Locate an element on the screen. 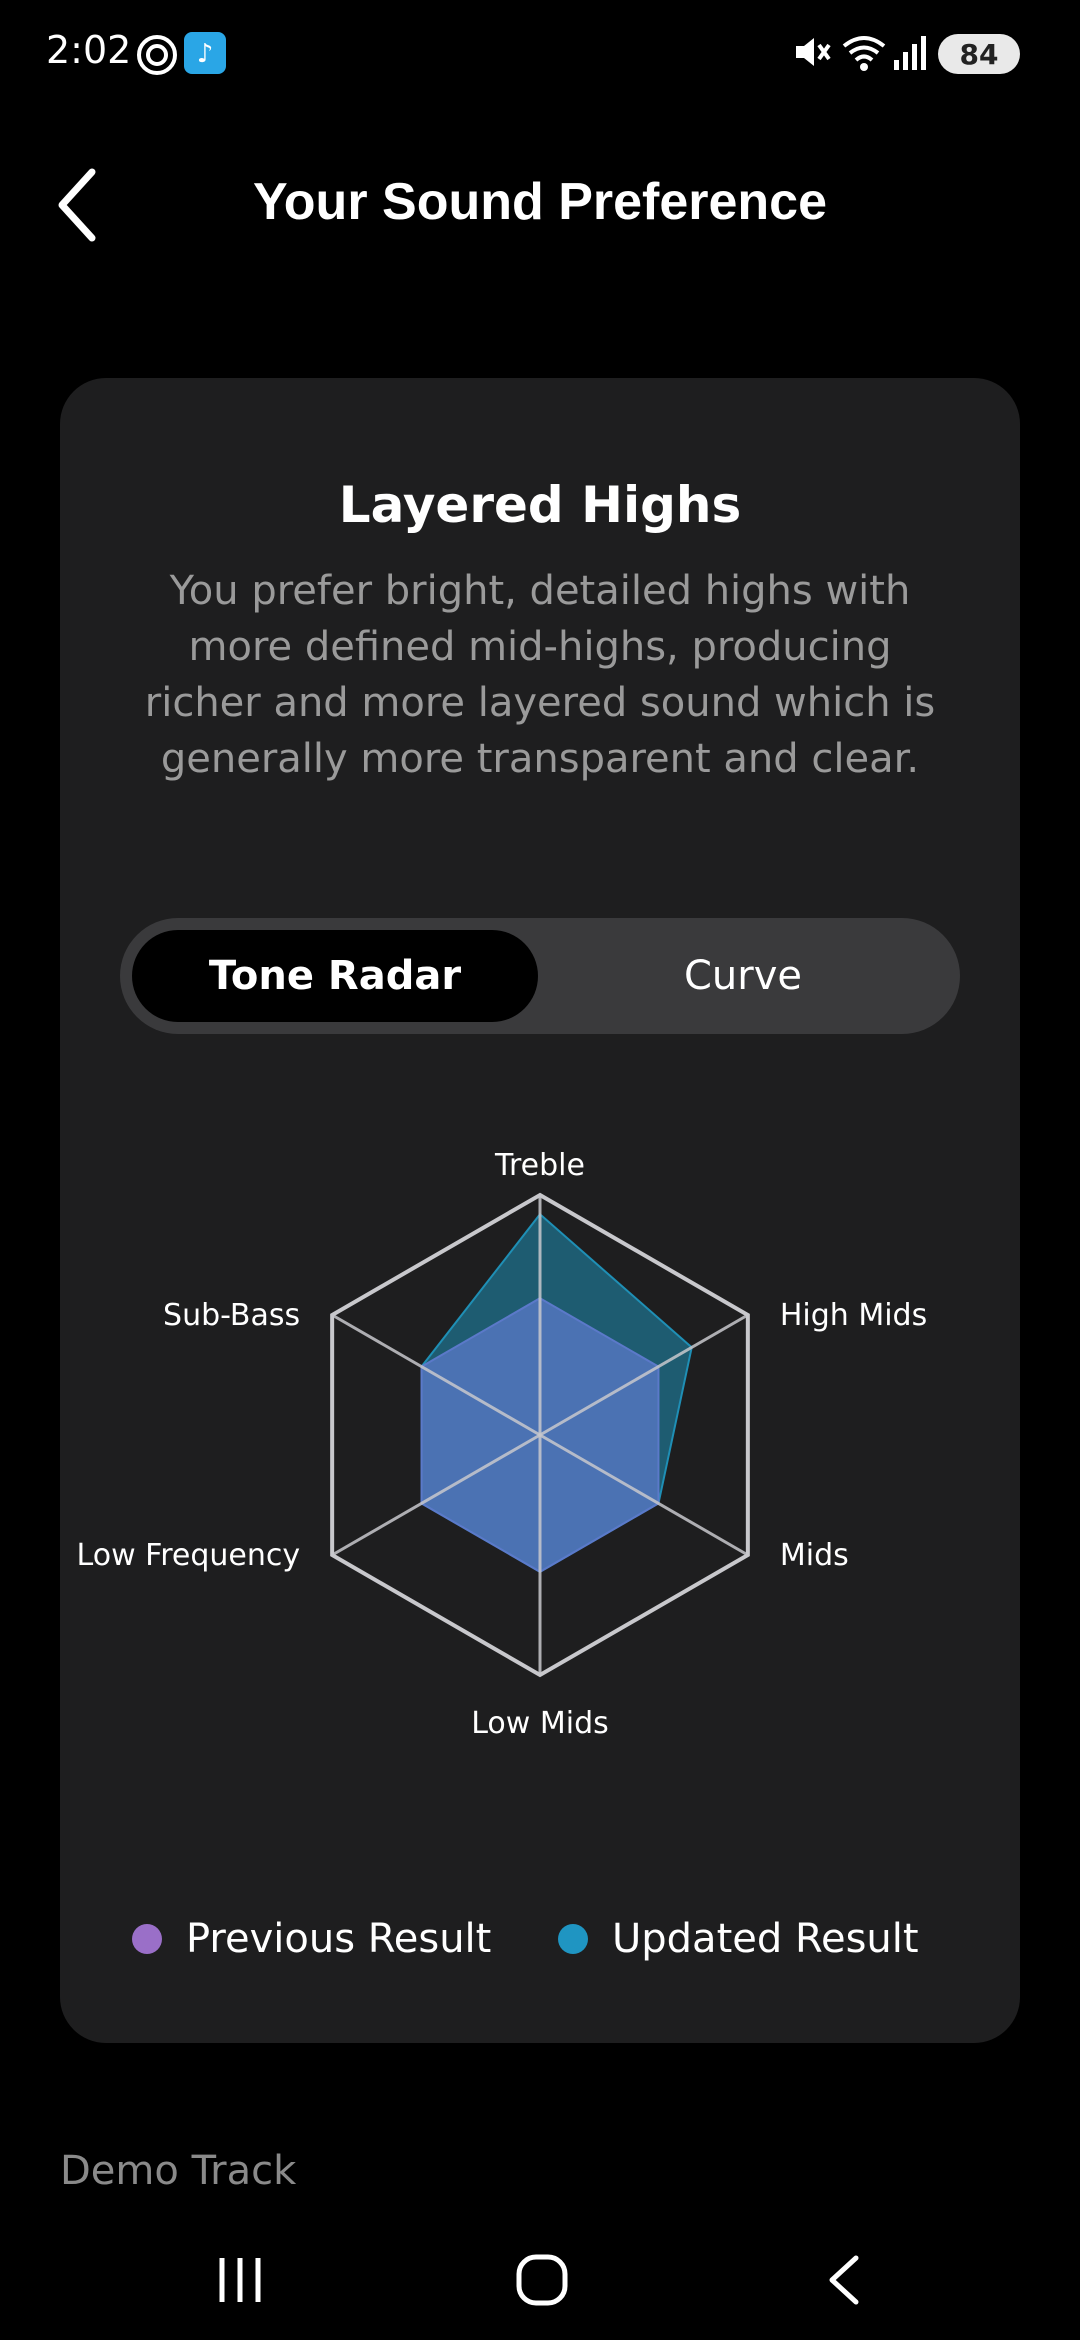 This screenshot has height=2340, width=1080. status-bar: 2:02 ♪ 84 is located at coordinates (540, 55).